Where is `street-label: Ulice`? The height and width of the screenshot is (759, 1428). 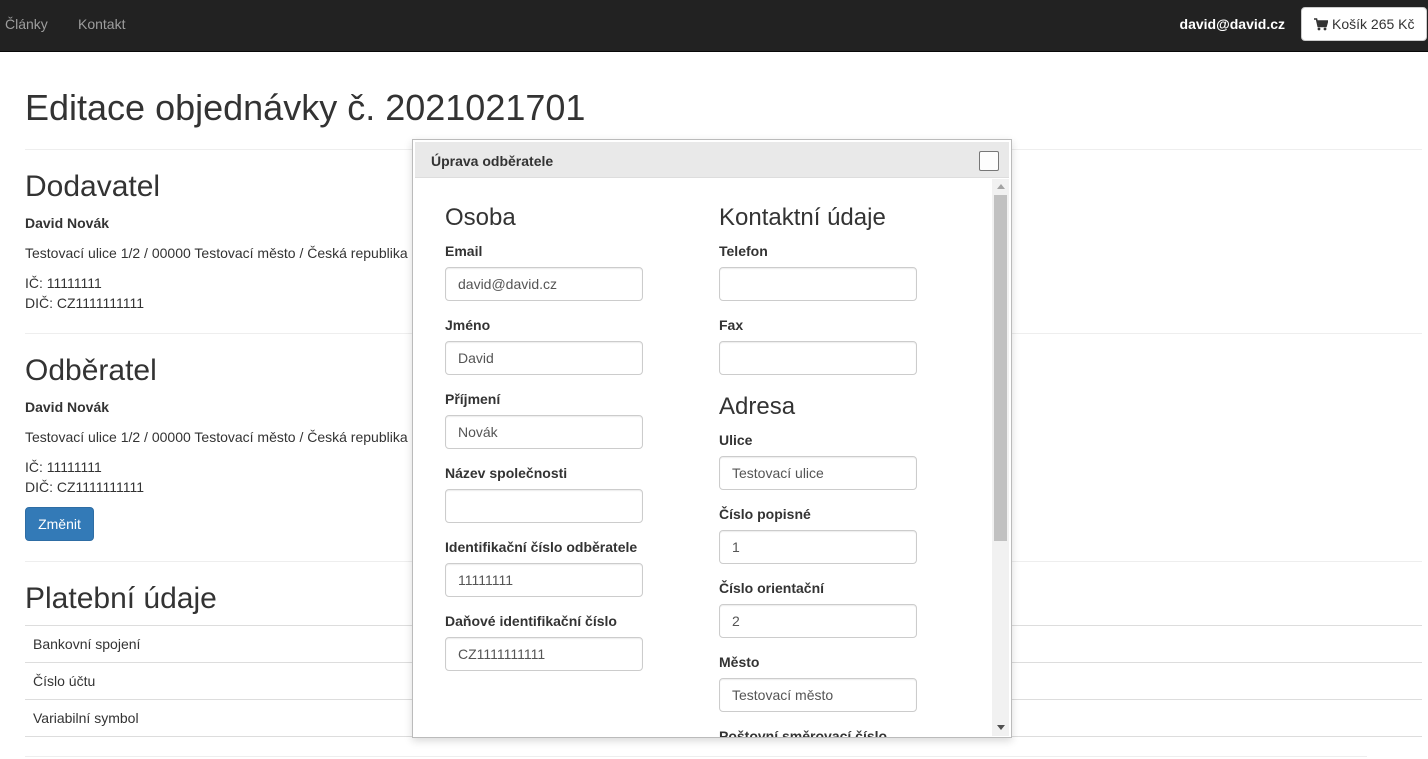 street-label: Ulice is located at coordinates (736, 440).